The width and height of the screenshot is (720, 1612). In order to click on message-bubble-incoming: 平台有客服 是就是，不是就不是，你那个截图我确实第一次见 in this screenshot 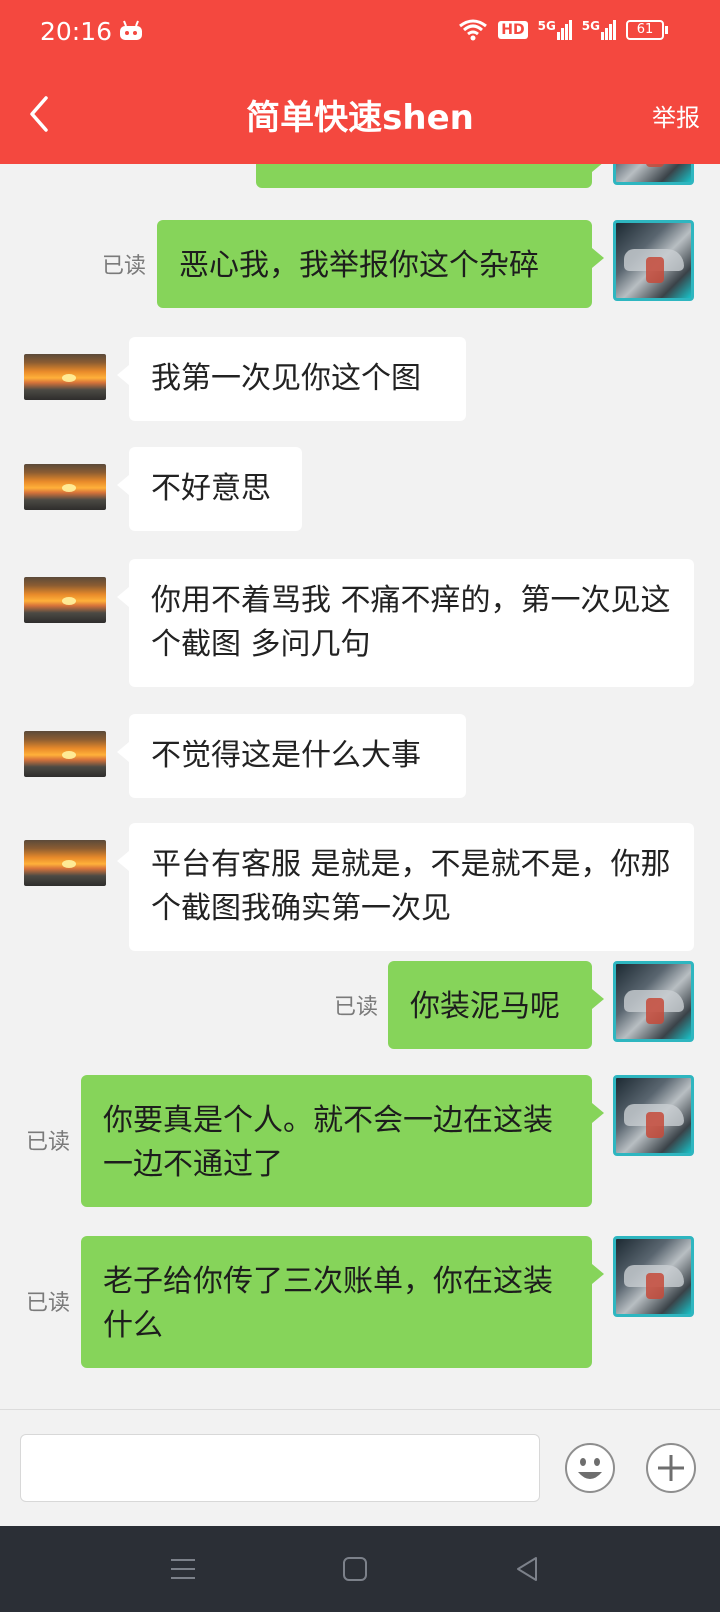, I will do `click(405, 887)`.